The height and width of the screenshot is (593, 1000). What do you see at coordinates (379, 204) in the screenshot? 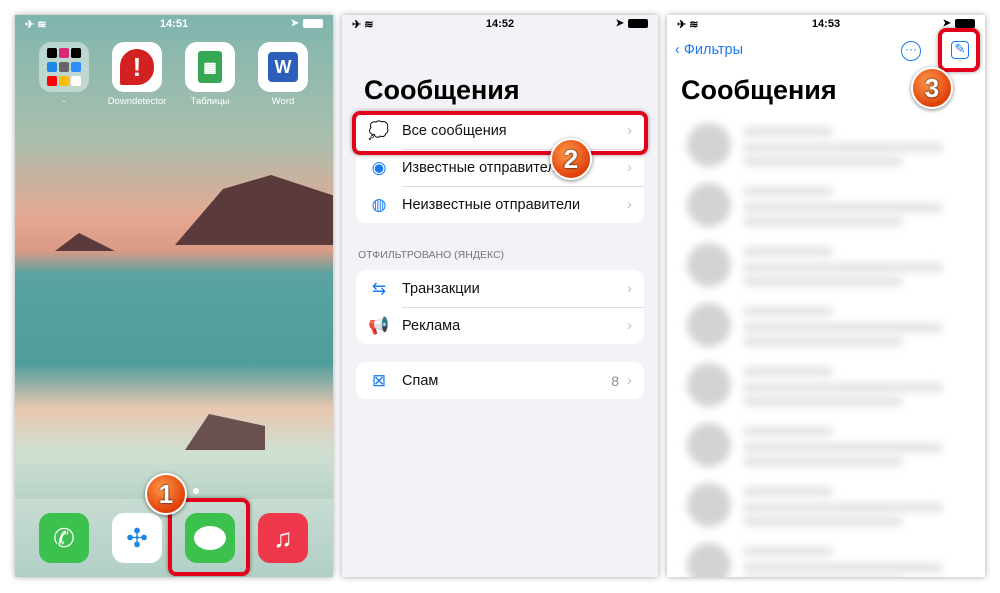
I see `unknown-person-icon: ◍` at bounding box center [379, 204].